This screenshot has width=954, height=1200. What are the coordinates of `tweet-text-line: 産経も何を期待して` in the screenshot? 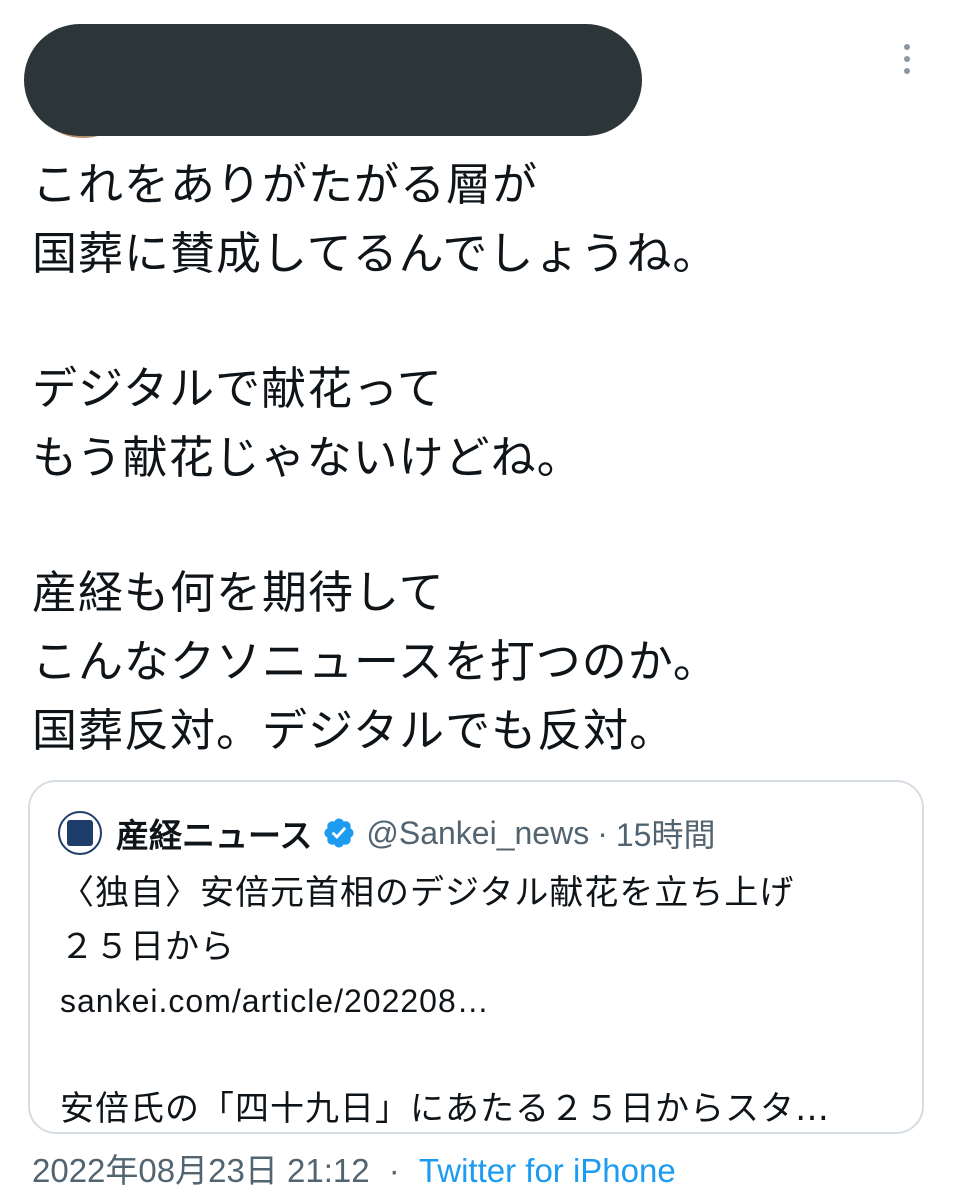 It's located at (238, 592).